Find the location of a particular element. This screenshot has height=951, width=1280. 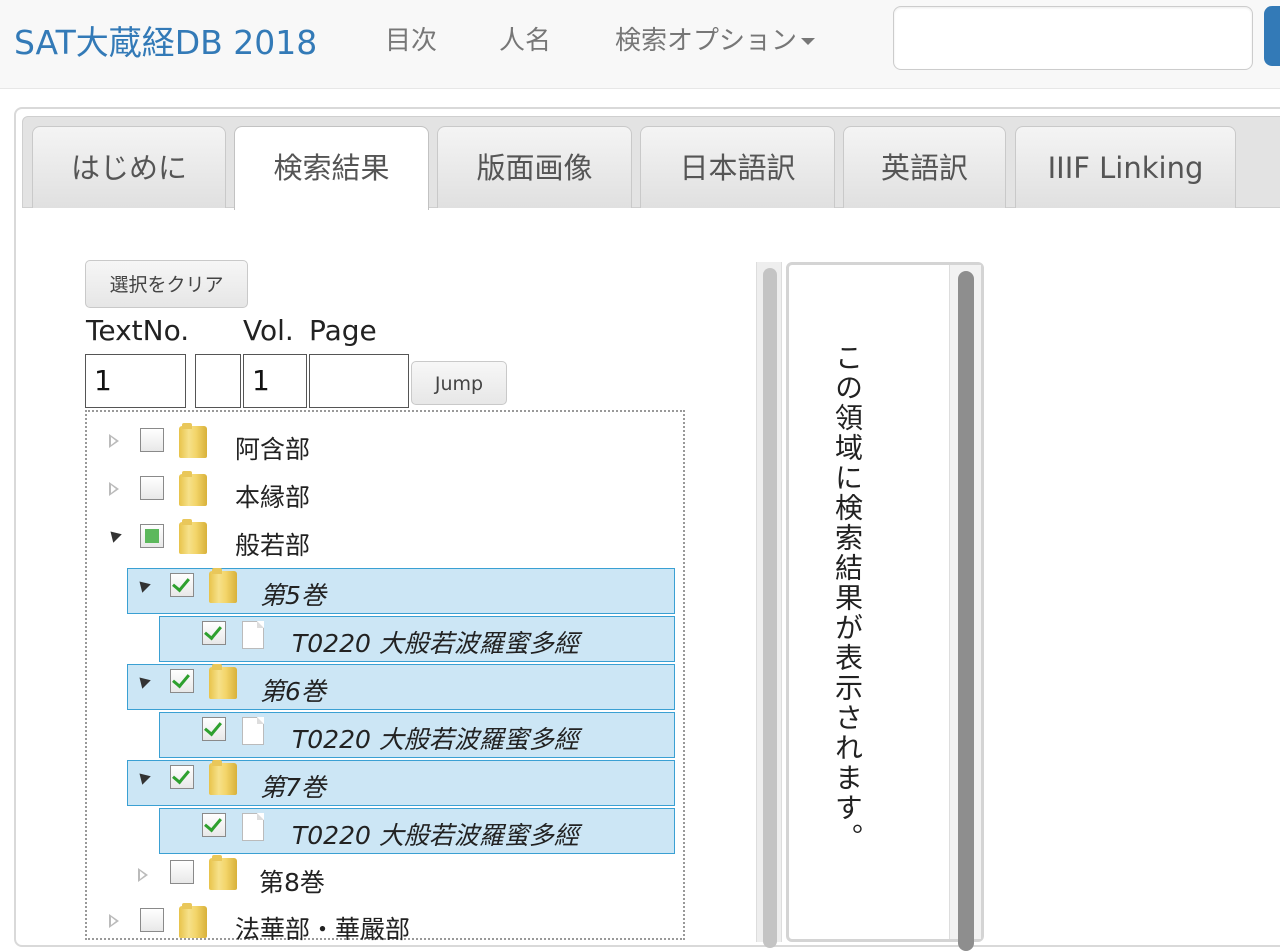

jump-button: Jump is located at coordinates (459, 383).